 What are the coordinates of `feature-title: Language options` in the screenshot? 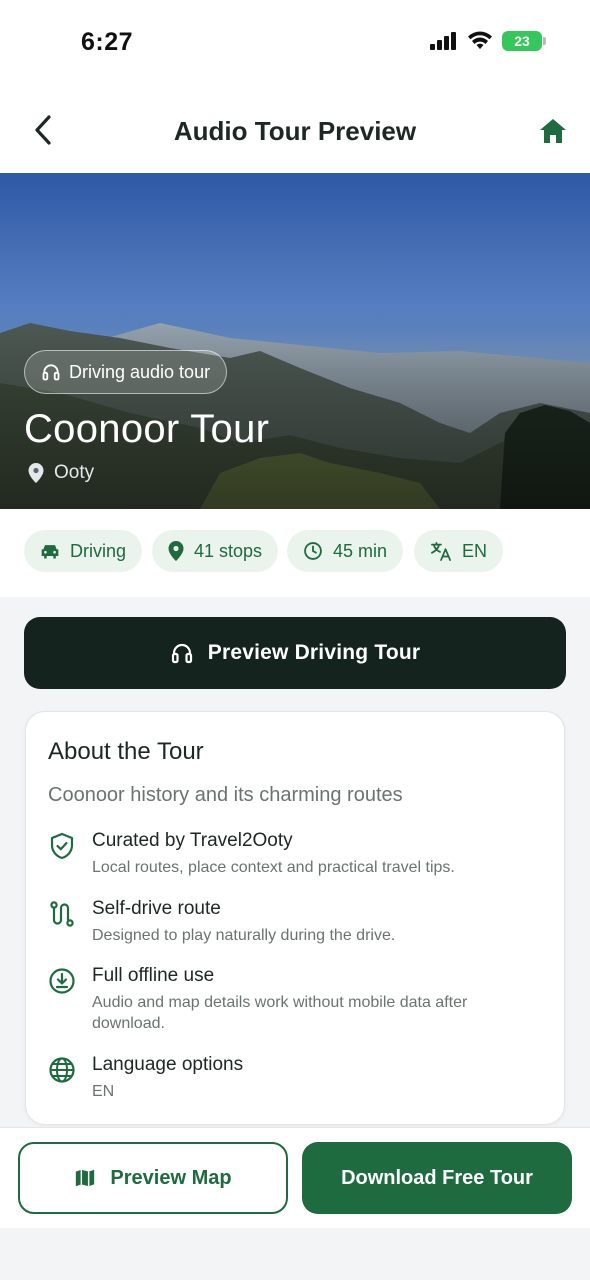 It's located at (168, 1064).